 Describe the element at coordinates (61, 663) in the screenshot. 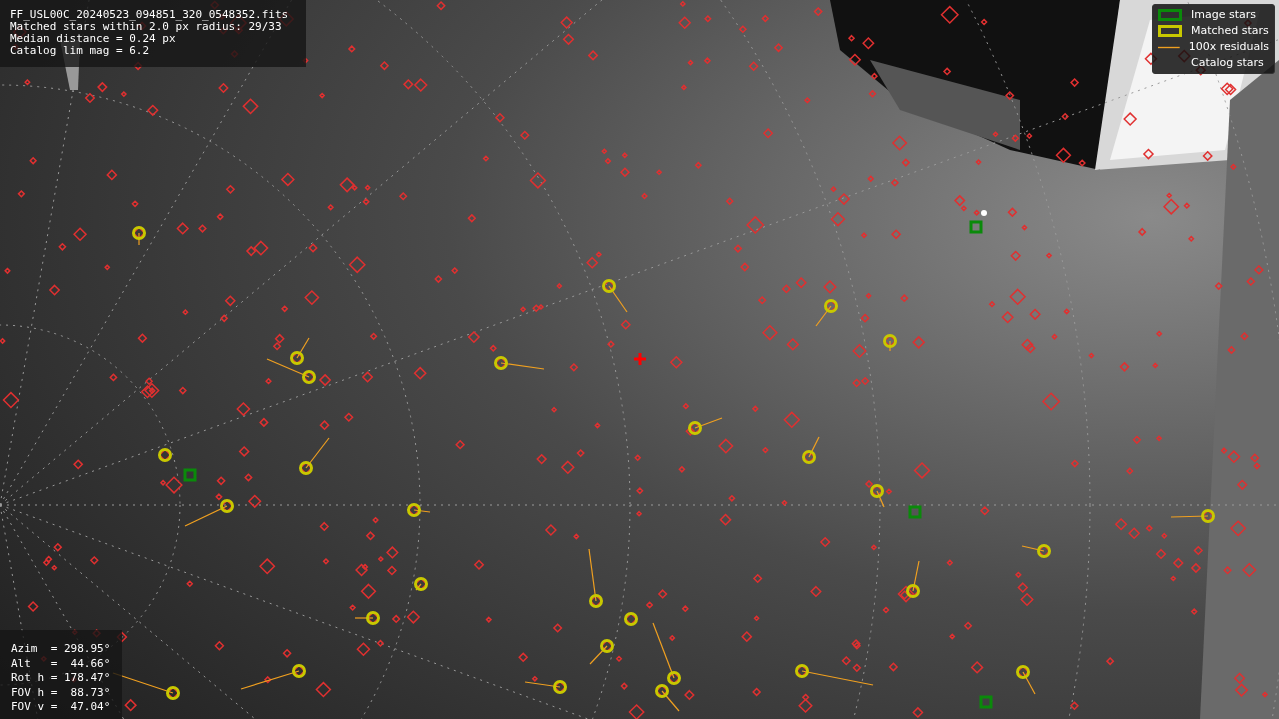

I see `pointing-text: Alt = 44.66°` at that location.